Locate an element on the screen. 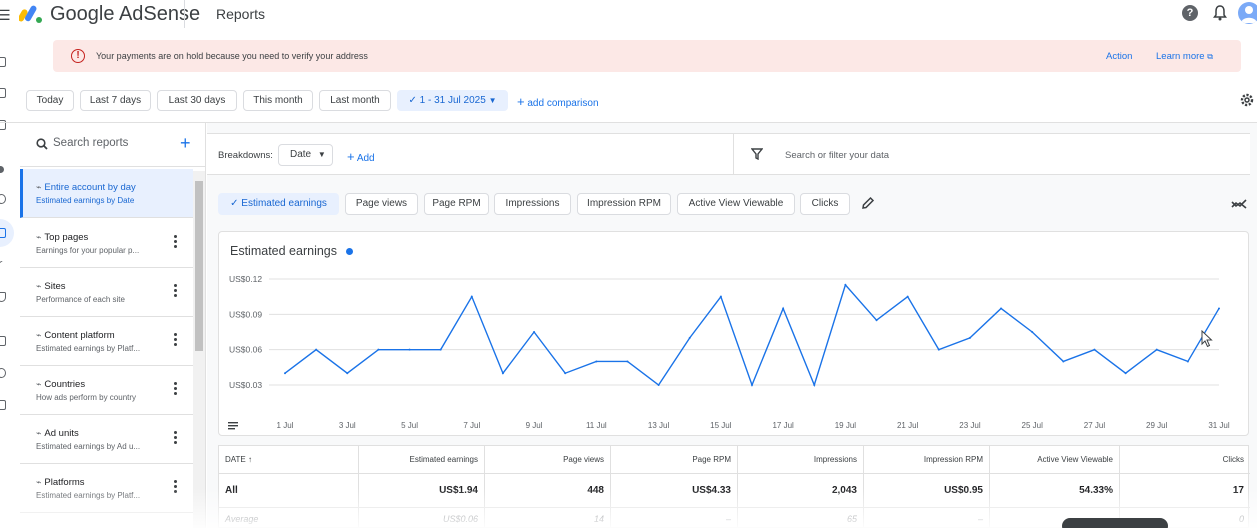 The image size is (1257, 528). banner-learn-more-link: Learn more ⧉ is located at coordinates (1184, 56).